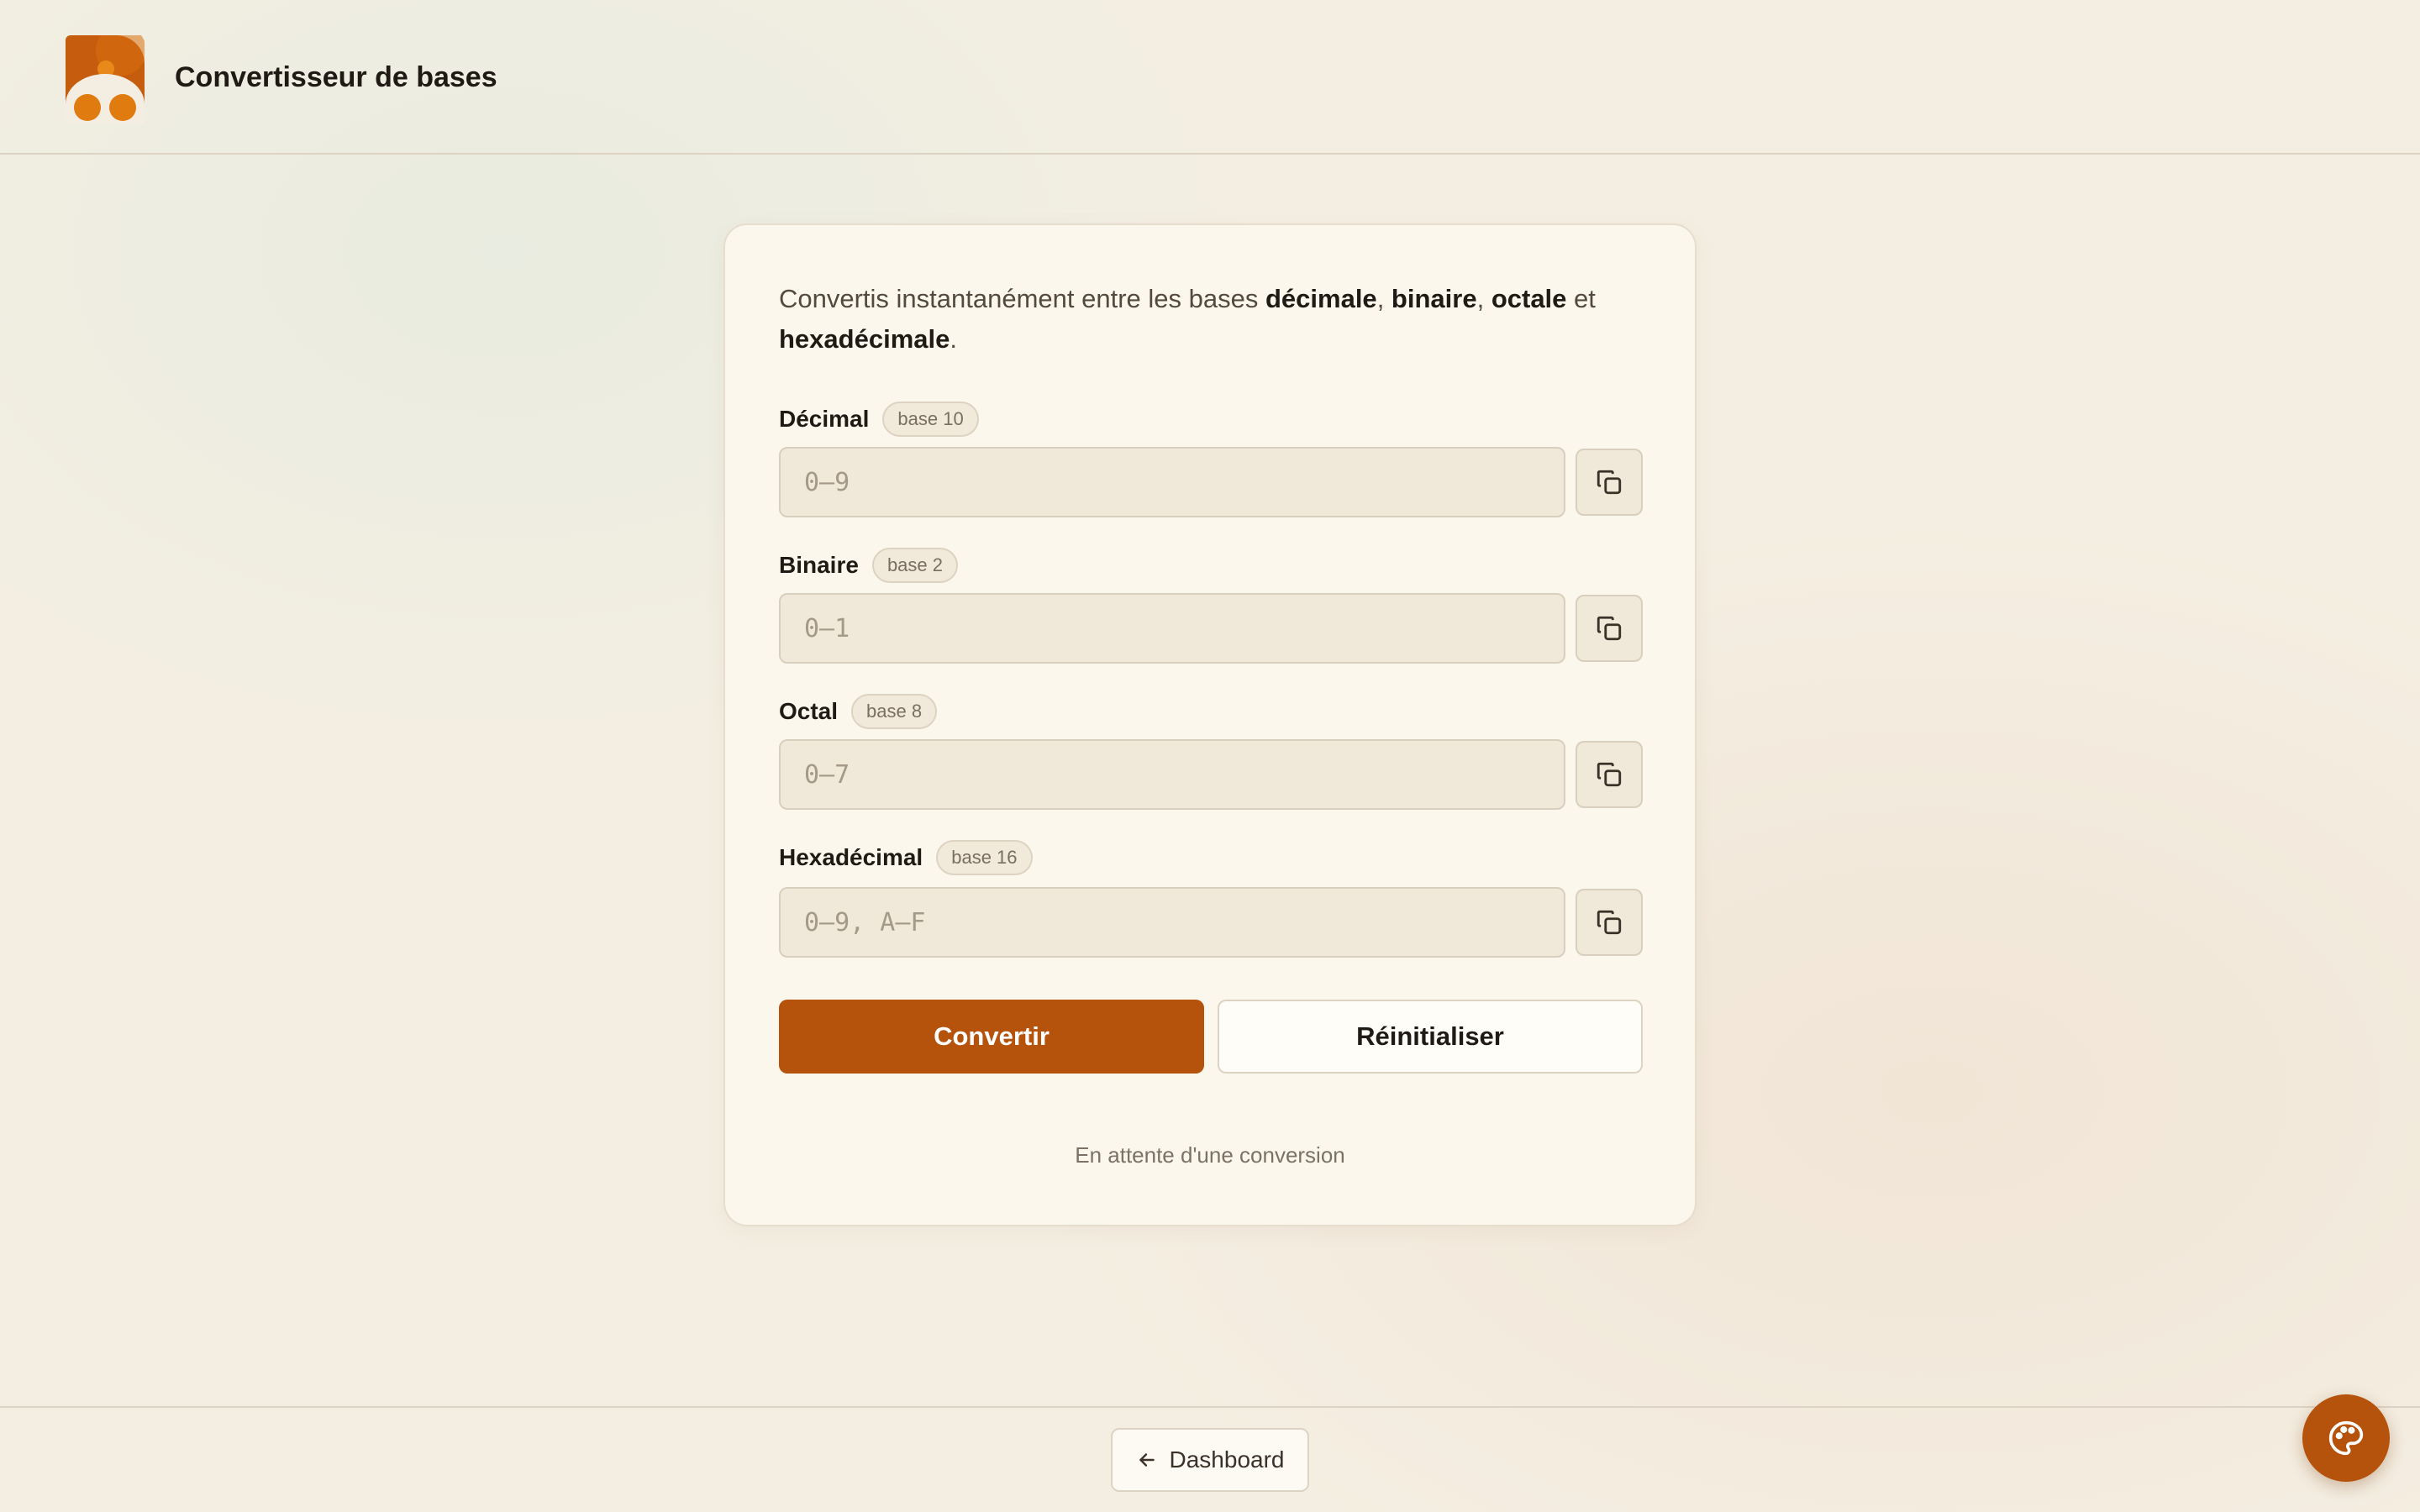  What do you see at coordinates (985, 857) in the screenshot?
I see `hex-base-badge: base 16` at bounding box center [985, 857].